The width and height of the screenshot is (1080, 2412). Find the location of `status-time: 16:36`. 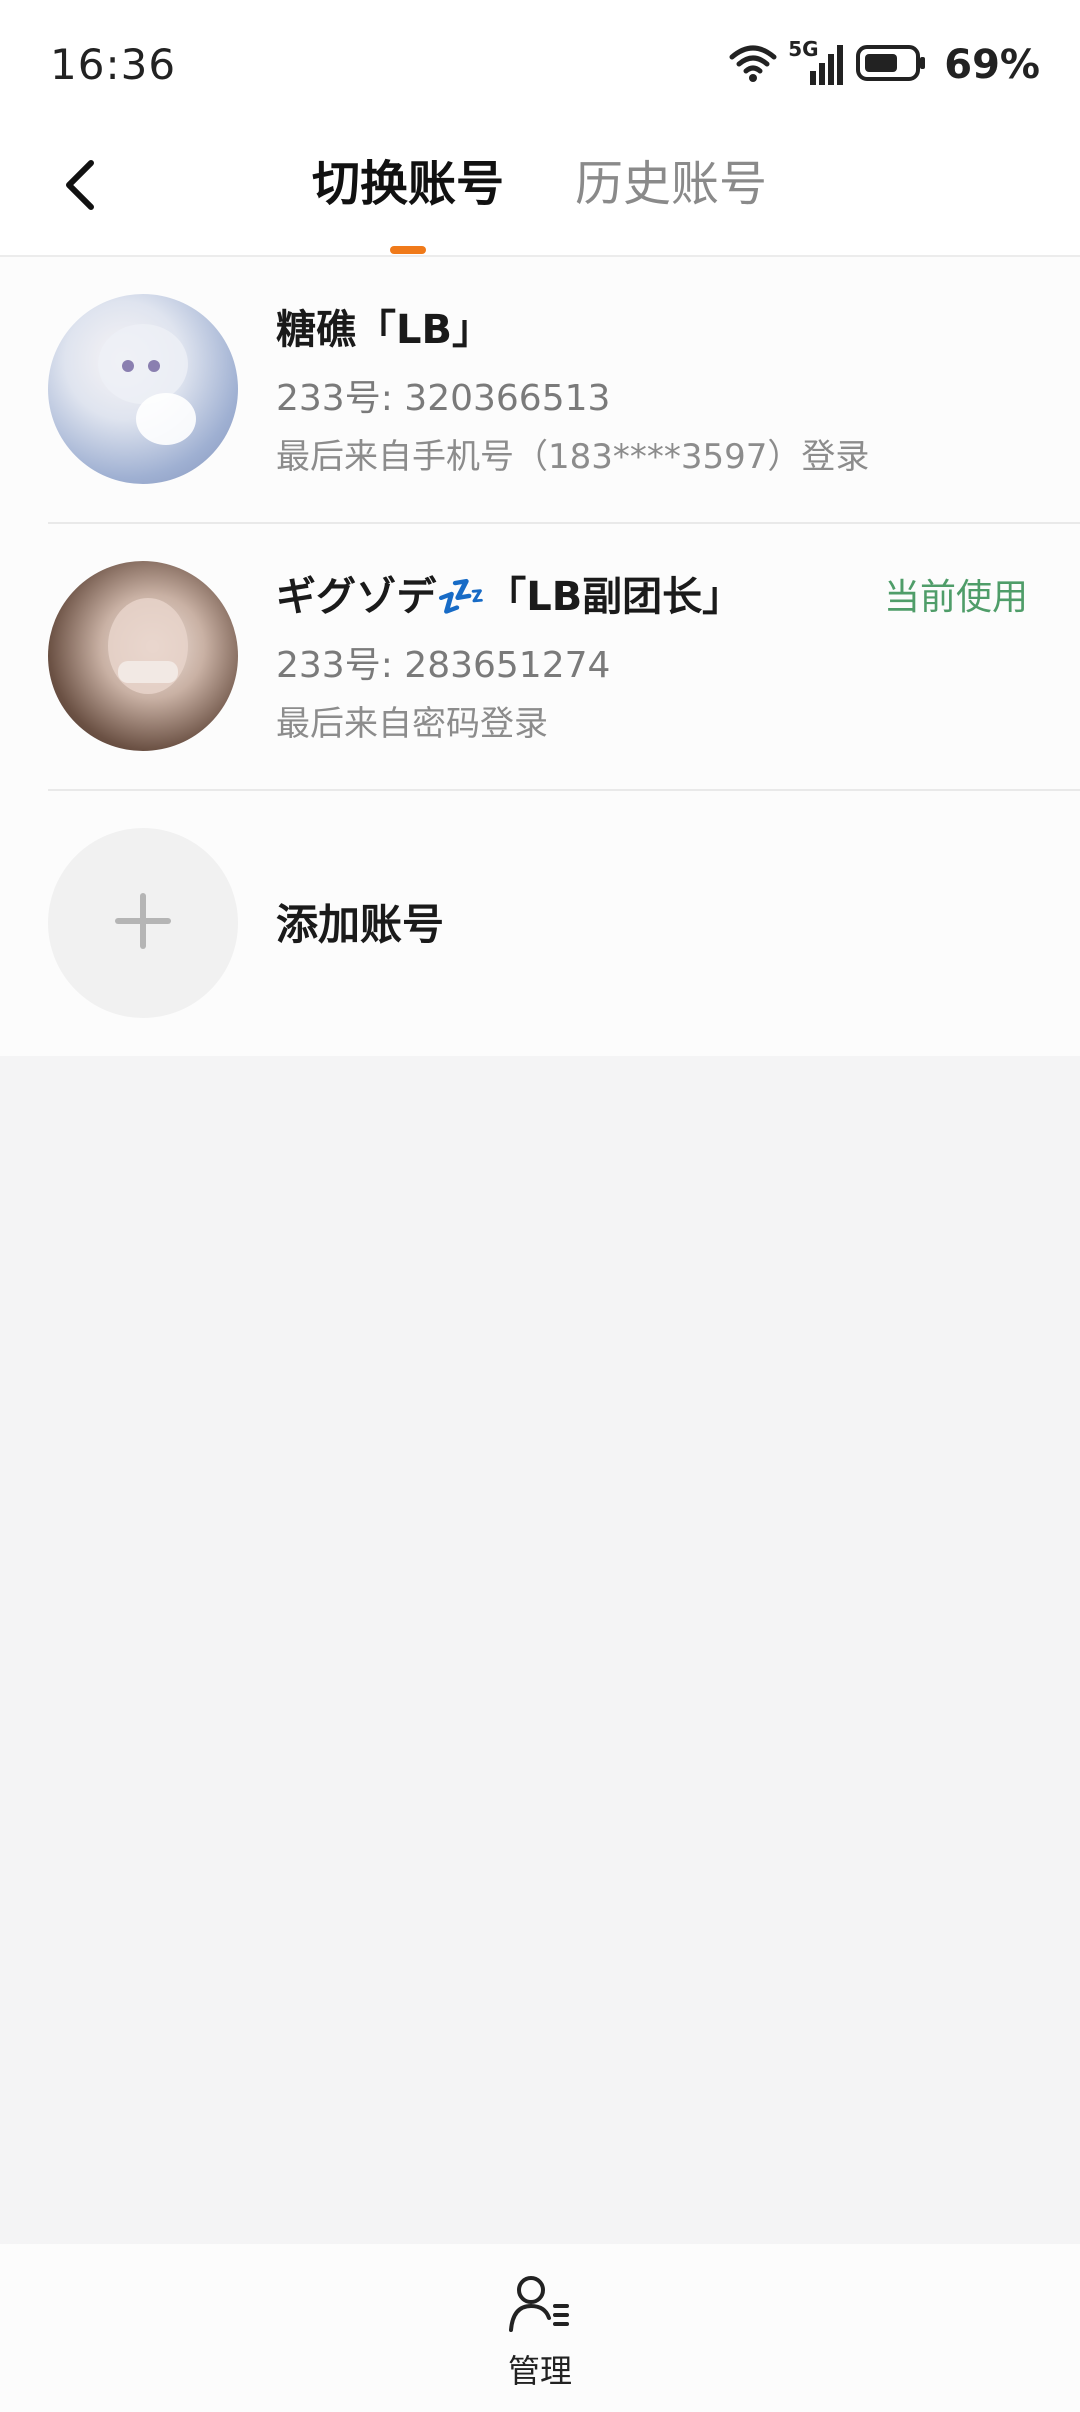

status-time: 16:36 is located at coordinates (113, 64).